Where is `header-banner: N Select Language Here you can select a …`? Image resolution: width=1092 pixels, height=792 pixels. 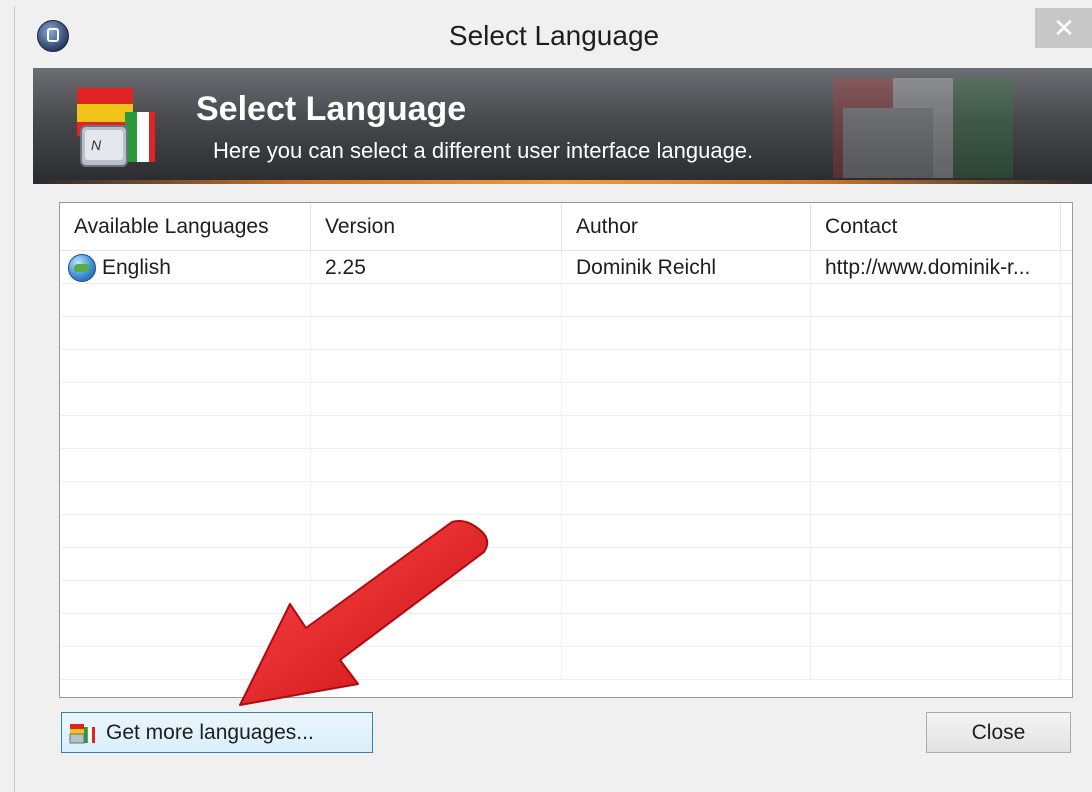
header-banner: N Select Language Here you can select a … is located at coordinates (562, 126).